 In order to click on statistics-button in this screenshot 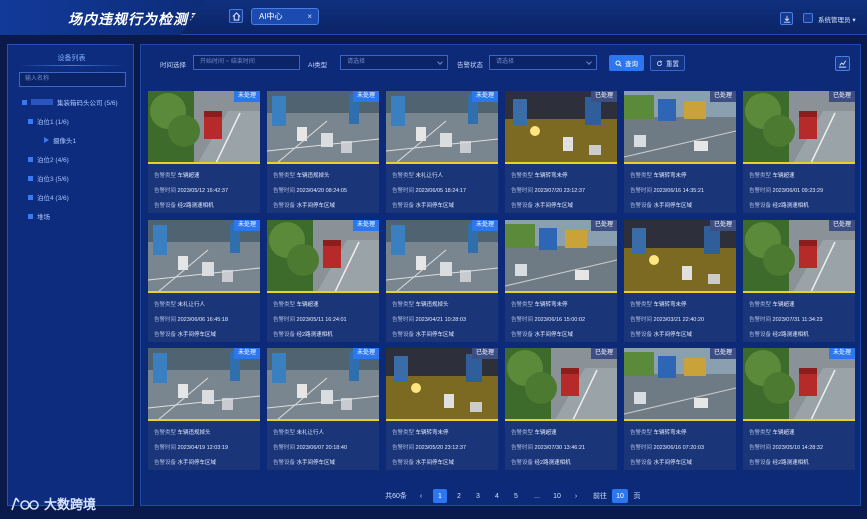, I will do `click(842, 63)`.